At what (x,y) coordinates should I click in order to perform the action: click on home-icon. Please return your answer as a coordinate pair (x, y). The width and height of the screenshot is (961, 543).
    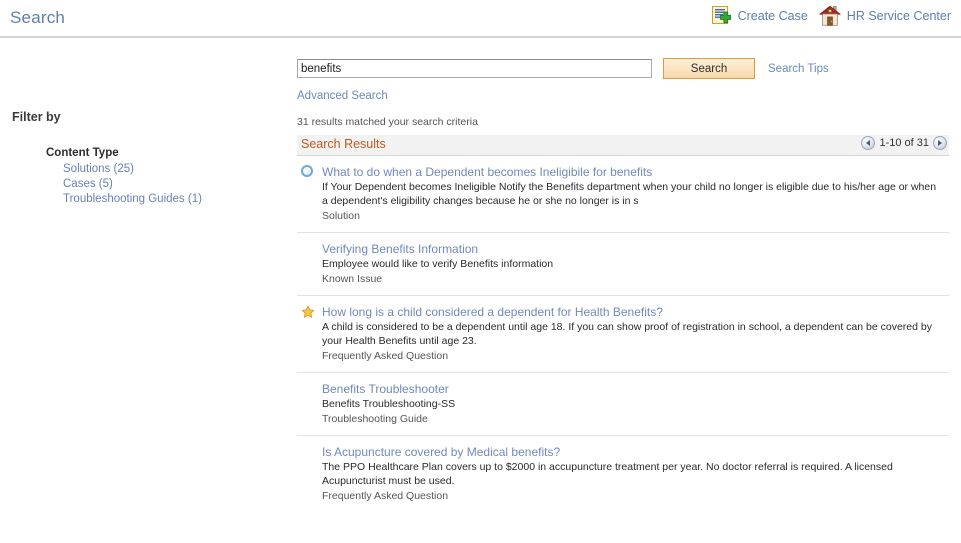
    Looking at the image, I should click on (830, 16).